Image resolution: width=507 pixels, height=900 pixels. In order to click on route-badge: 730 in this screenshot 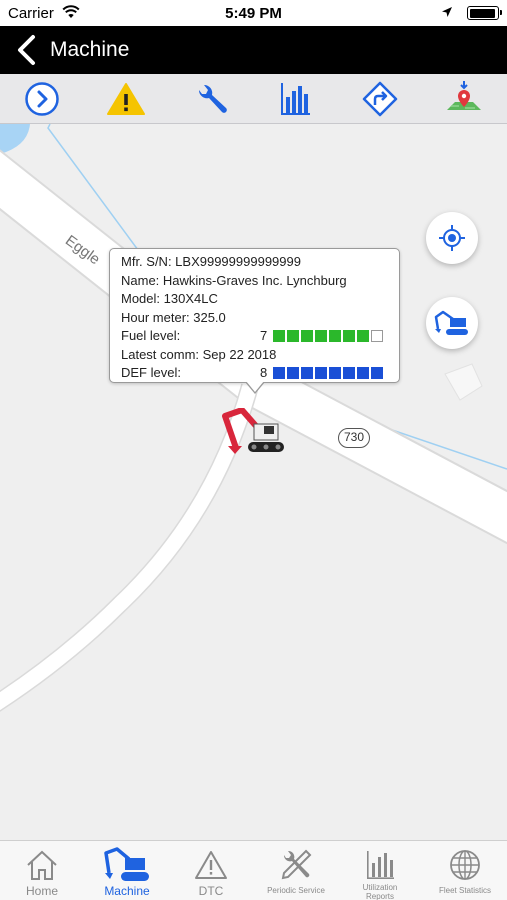, I will do `click(354, 438)`.